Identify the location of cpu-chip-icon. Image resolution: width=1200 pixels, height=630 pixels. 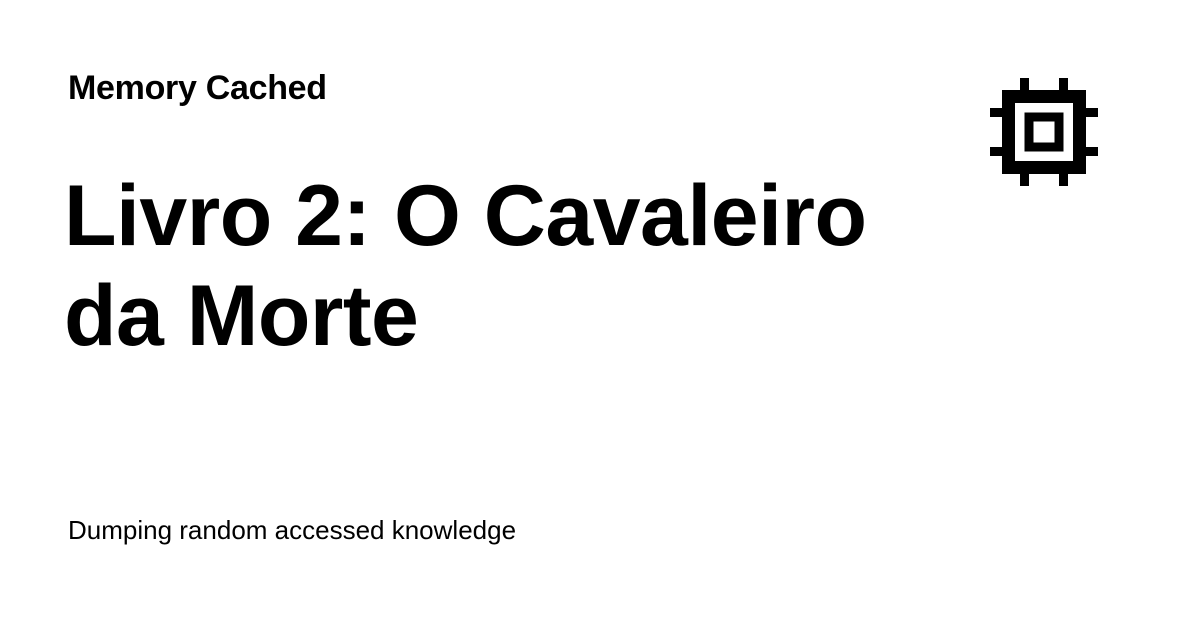
(1044, 132).